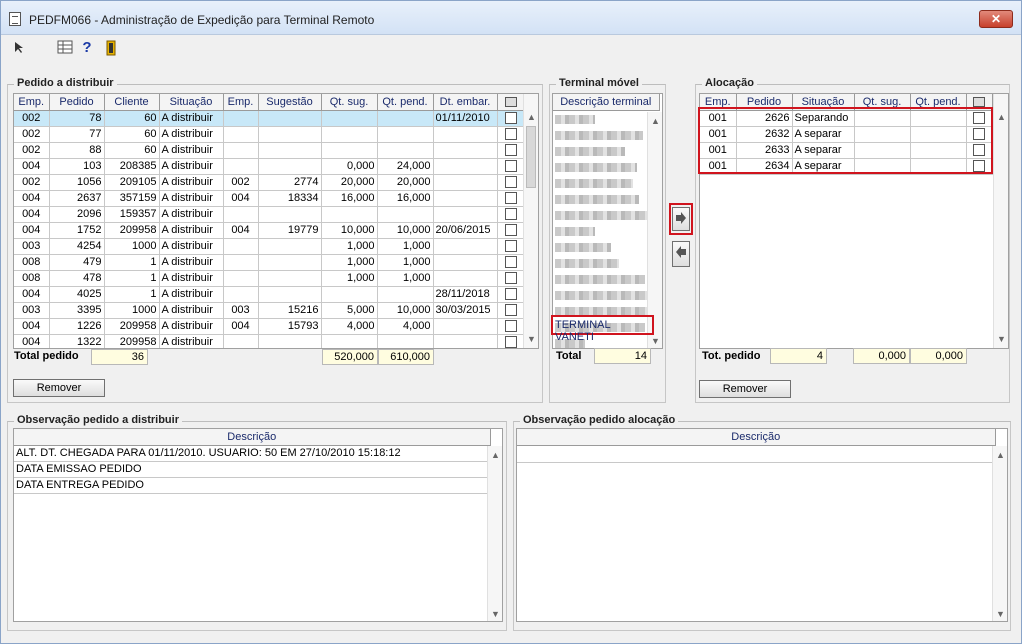 The width and height of the screenshot is (1022, 644). Describe the element at coordinates (1000, 221) in the screenshot. I see `alocacao-scrollbar: ▲ ▼` at that location.